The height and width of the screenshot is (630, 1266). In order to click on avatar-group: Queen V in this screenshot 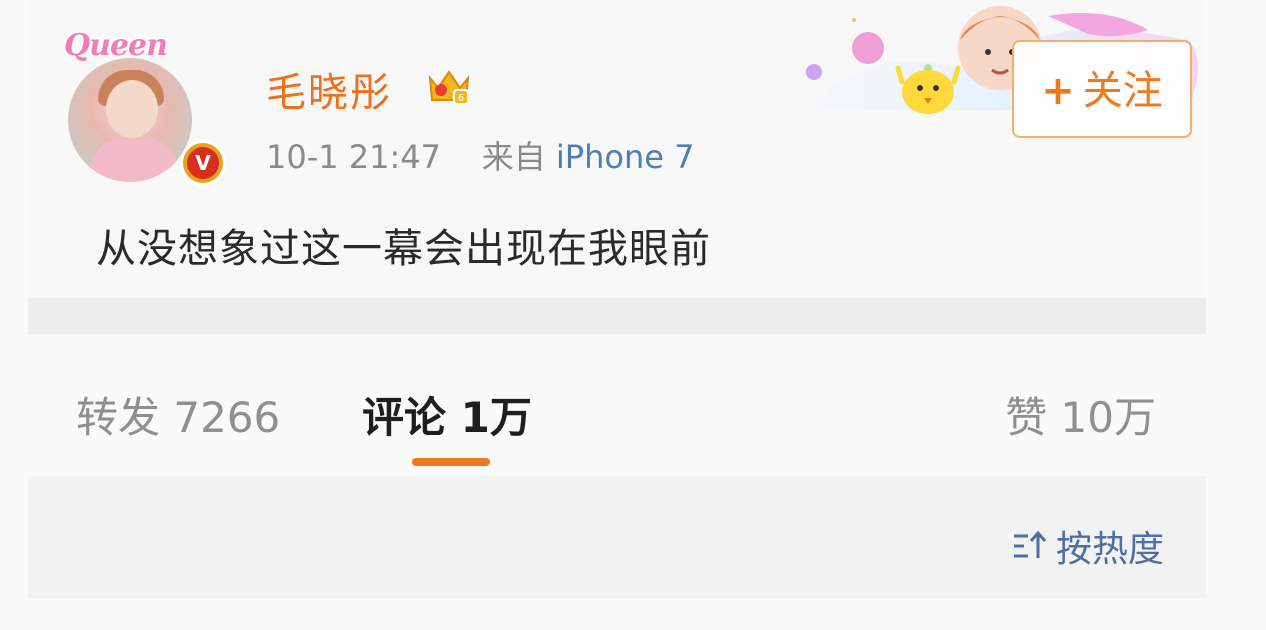, I will do `click(145, 107)`.